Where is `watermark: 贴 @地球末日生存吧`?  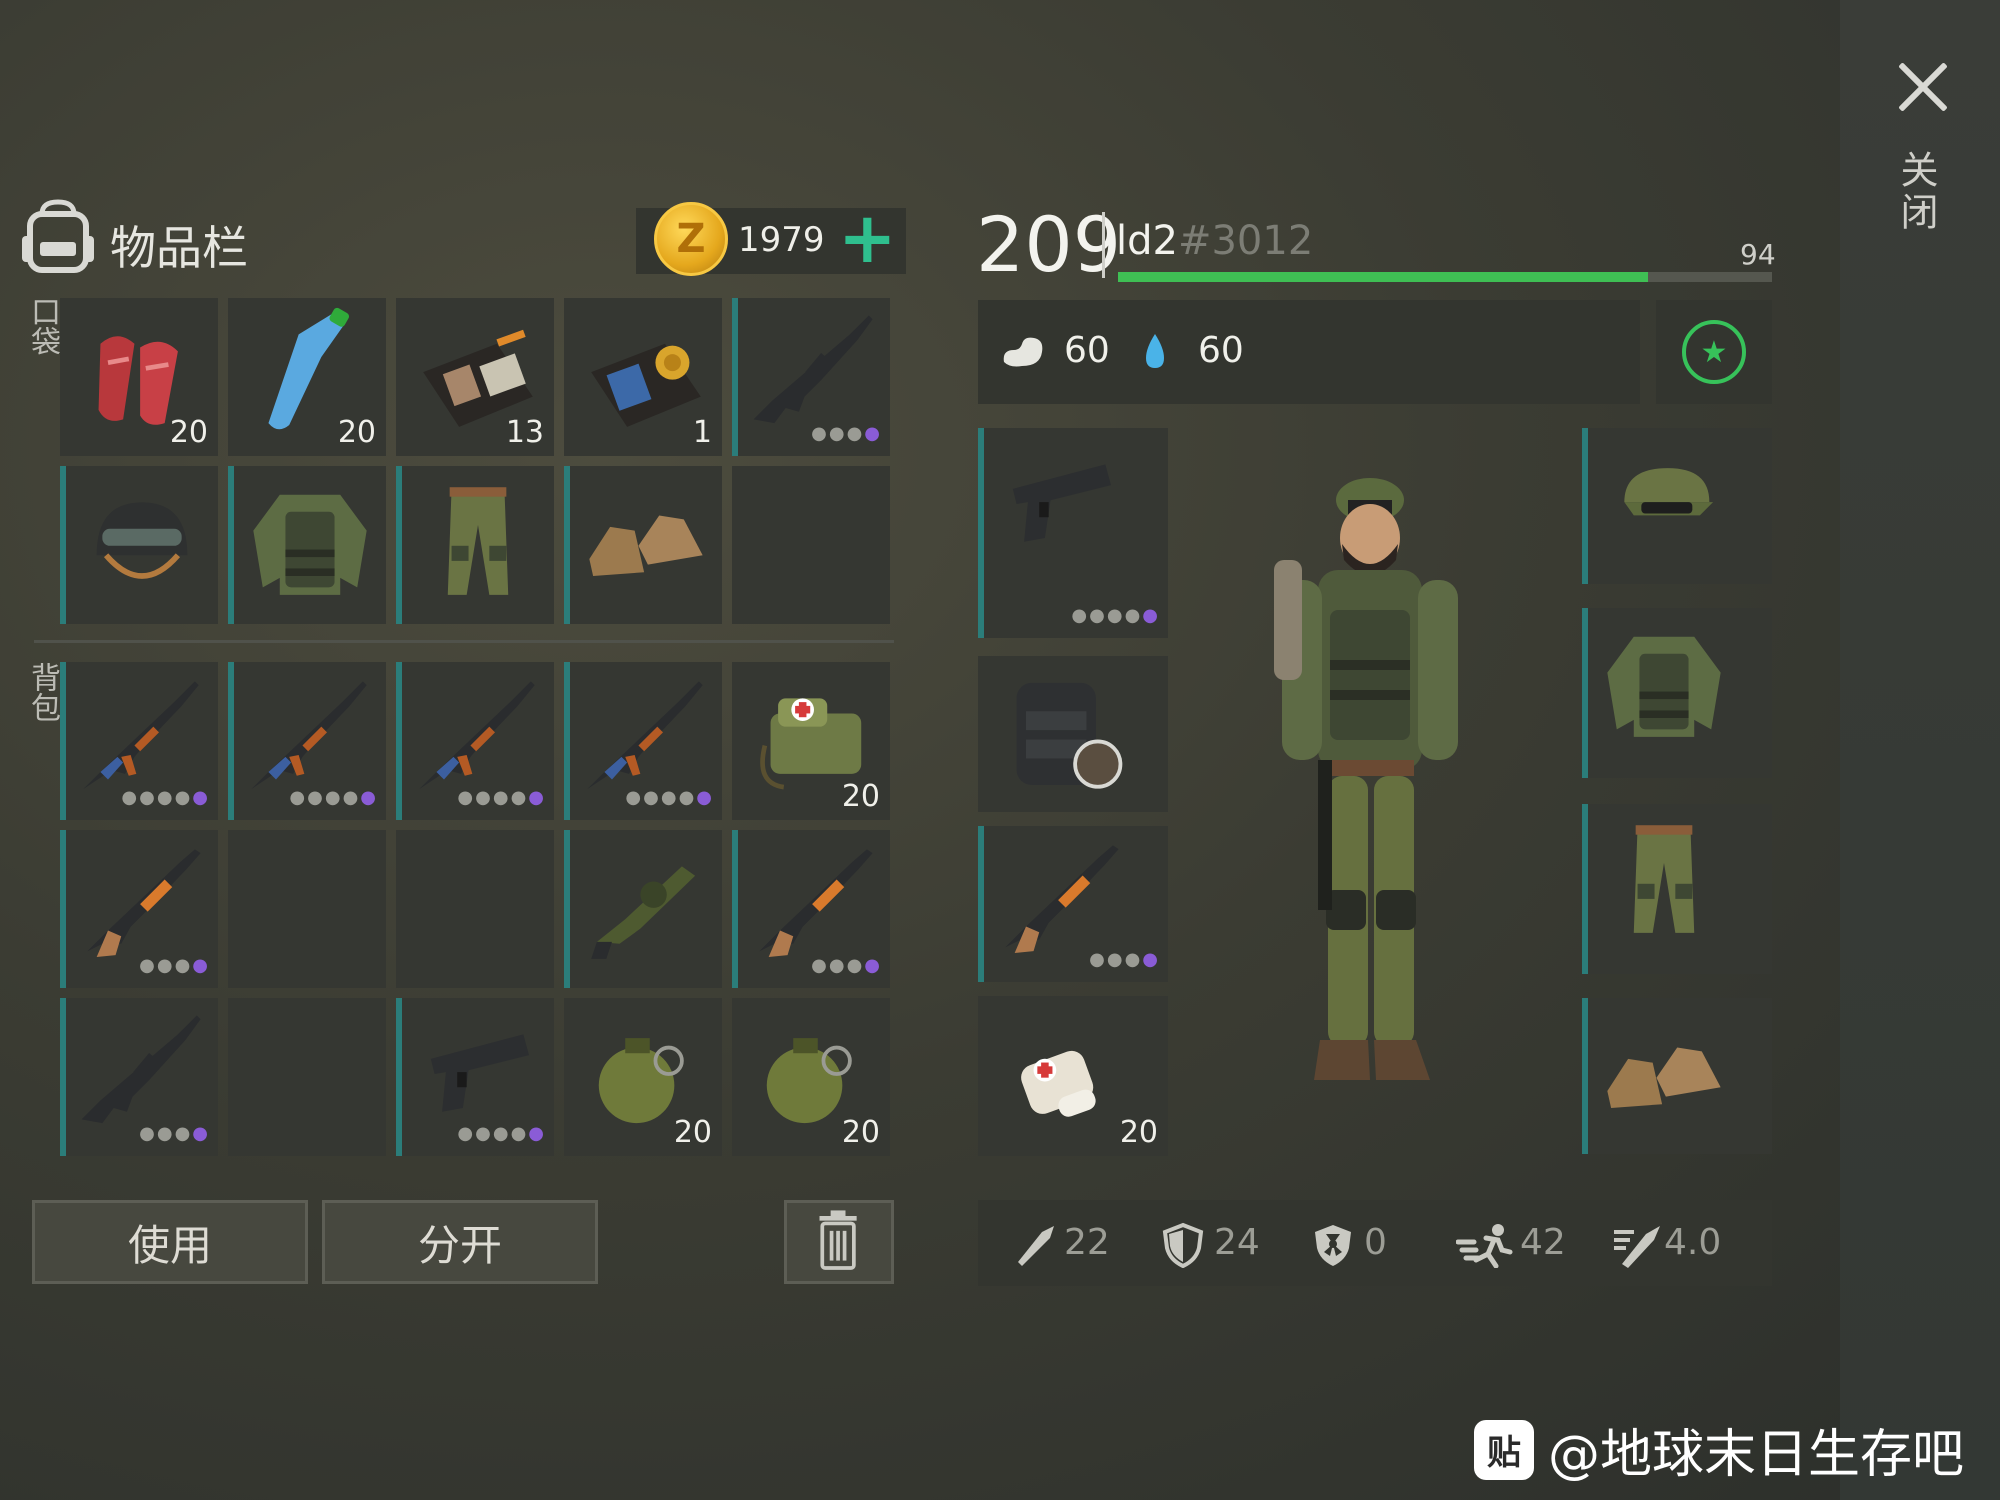 watermark: 贴 @地球末日生存吧 is located at coordinates (1719, 1449).